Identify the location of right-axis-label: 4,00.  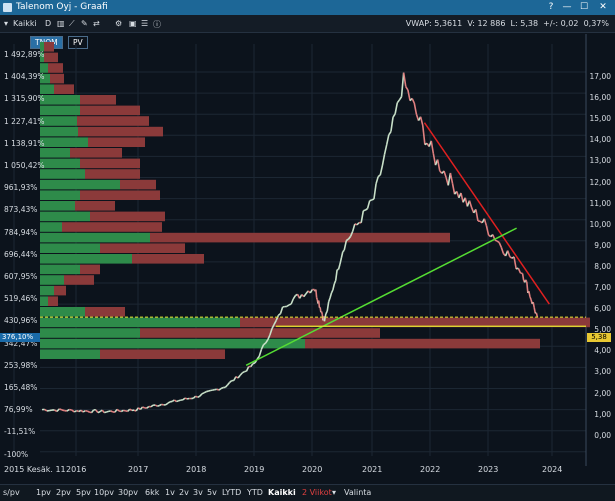
(599, 350).